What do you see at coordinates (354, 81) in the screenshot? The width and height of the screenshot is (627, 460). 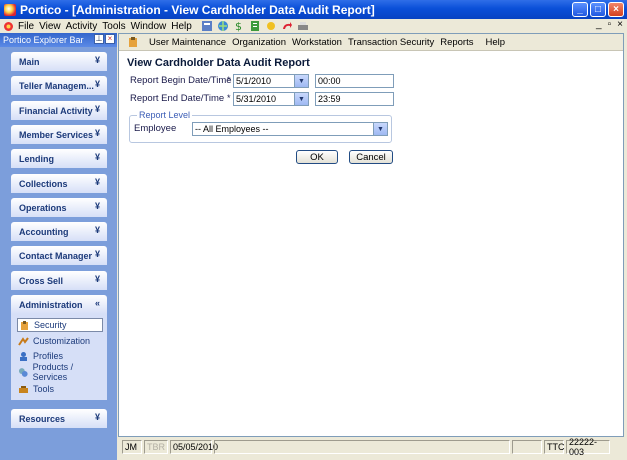 I see `begin-time-input: 00:00` at bounding box center [354, 81].